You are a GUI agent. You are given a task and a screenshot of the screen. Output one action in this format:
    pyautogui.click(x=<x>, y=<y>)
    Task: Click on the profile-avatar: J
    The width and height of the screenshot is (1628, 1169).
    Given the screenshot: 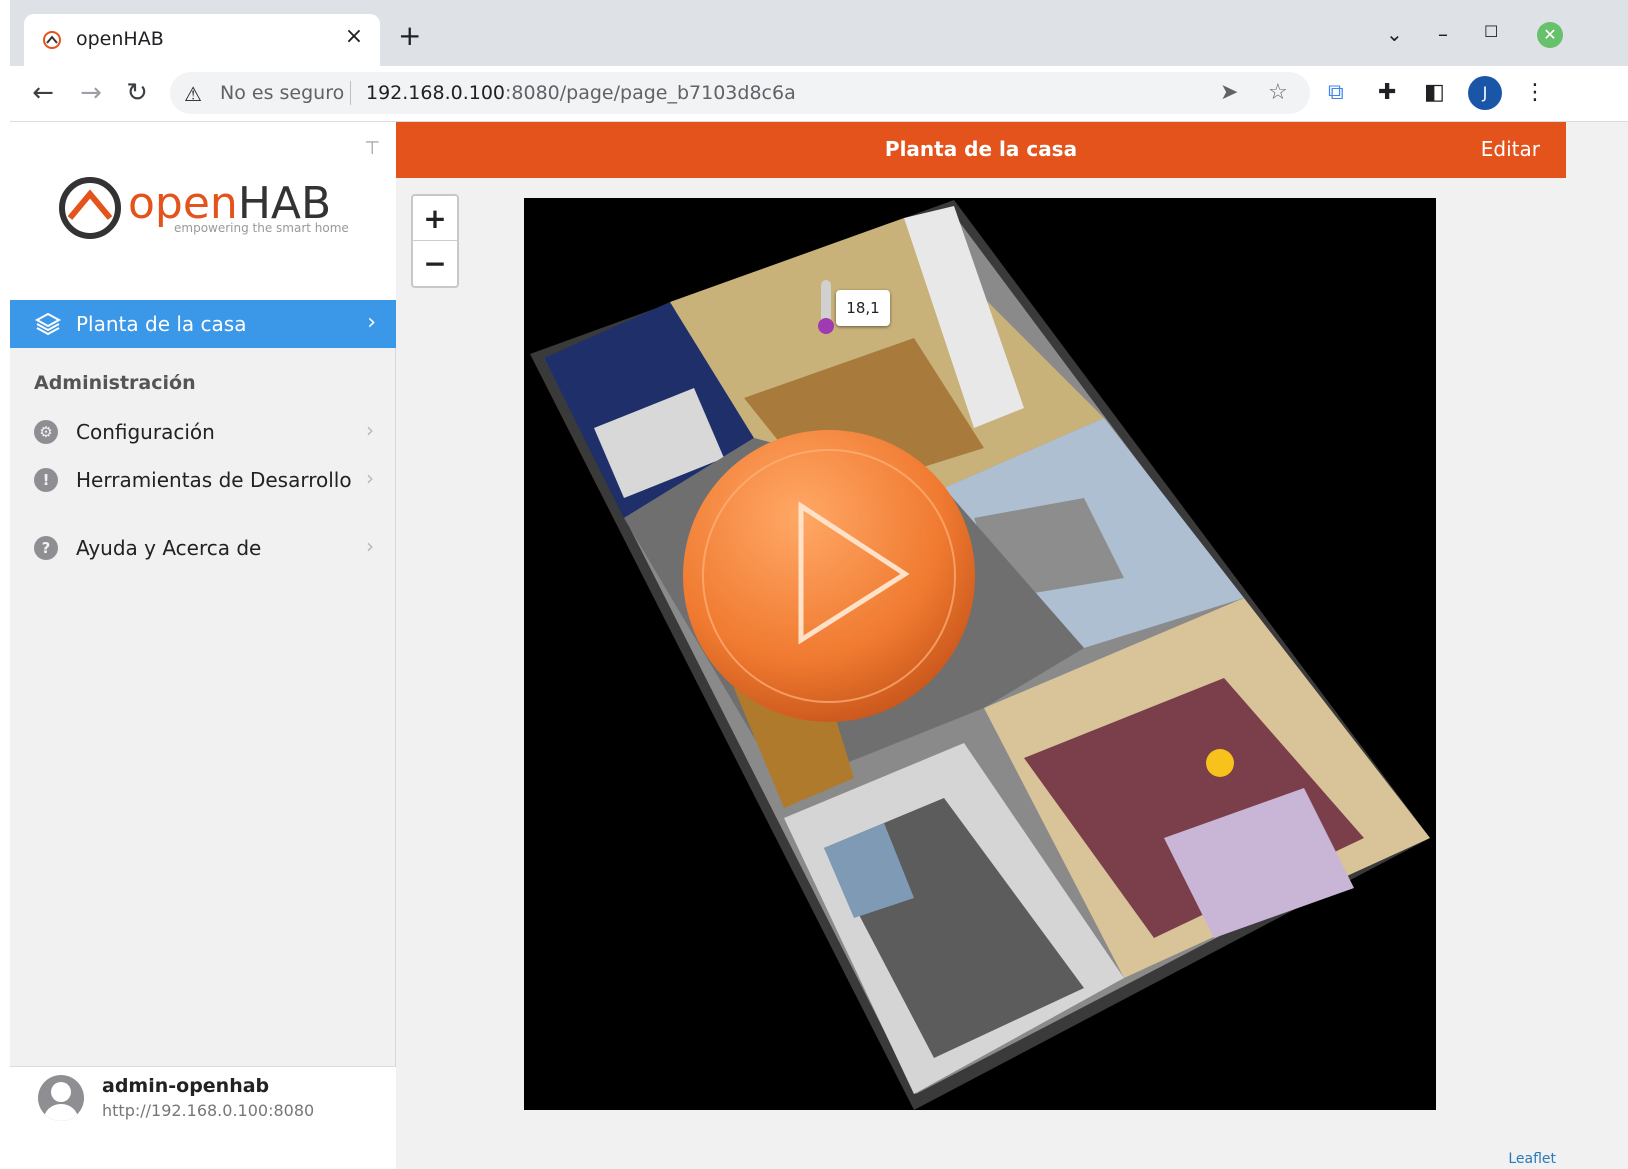 What is the action you would take?
    pyautogui.click(x=1485, y=93)
    